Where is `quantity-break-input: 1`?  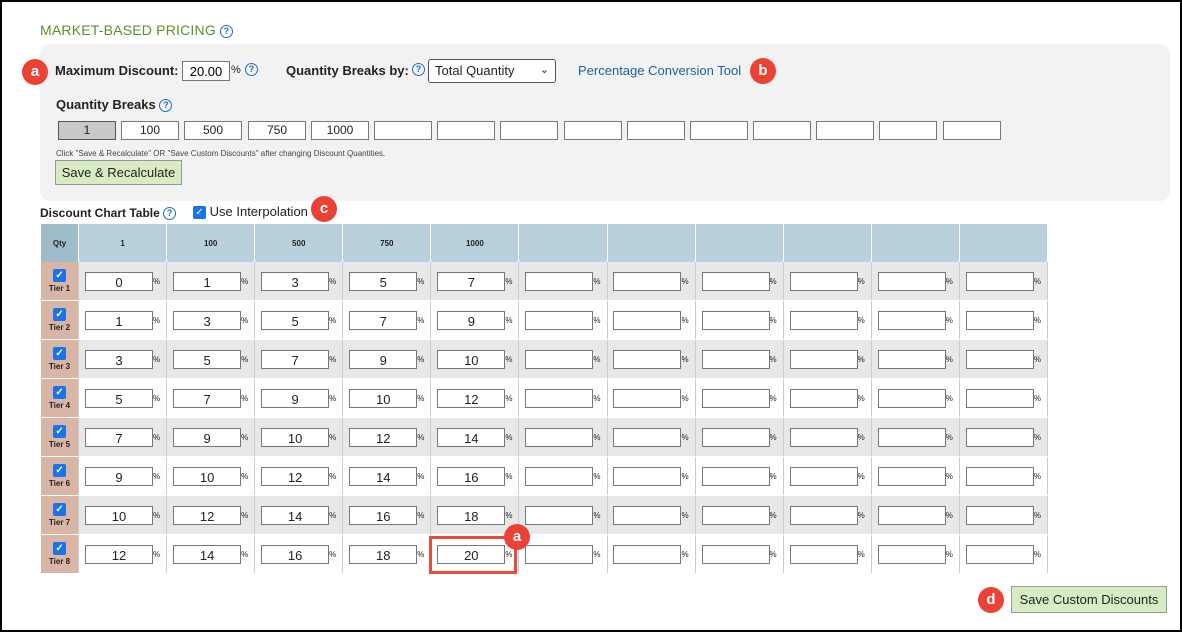
quantity-break-input: 1 is located at coordinates (87, 130).